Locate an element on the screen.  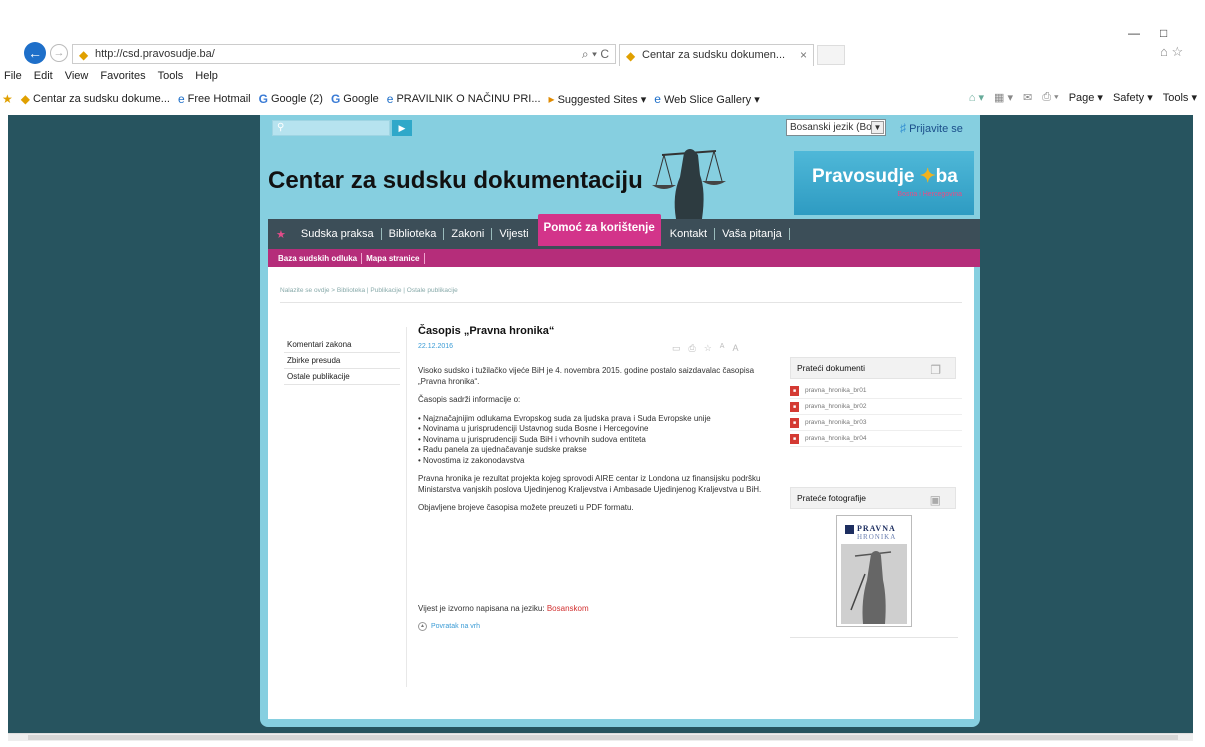
brand-star-icon: ✦ is located at coordinates (927, 176).